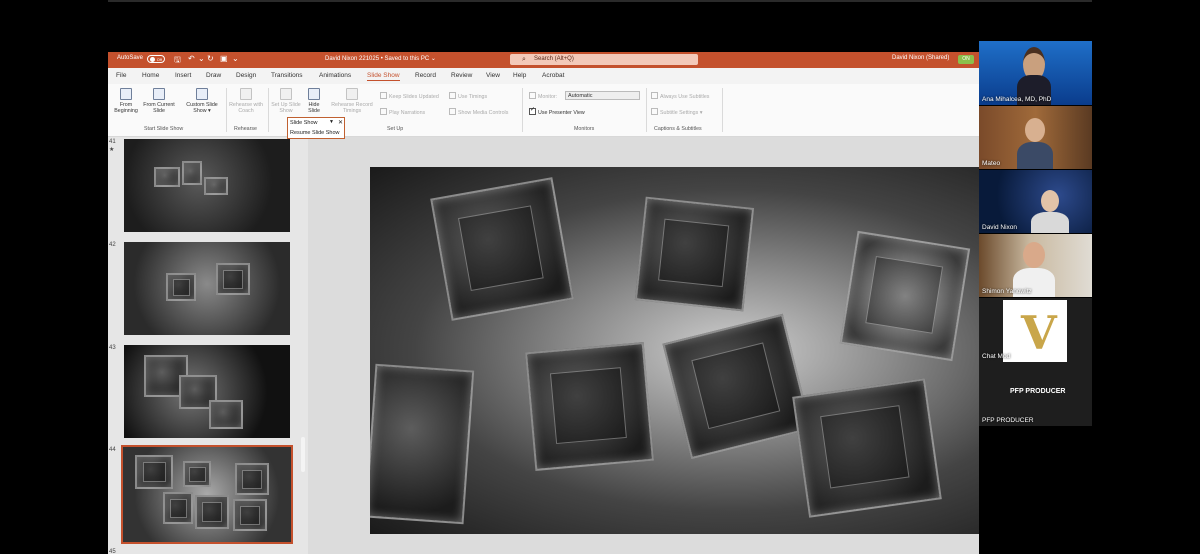  Describe the element at coordinates (1035, 265) in the screenshot. I see `participant-video-tile: Shimon Yanowitz` at that location.